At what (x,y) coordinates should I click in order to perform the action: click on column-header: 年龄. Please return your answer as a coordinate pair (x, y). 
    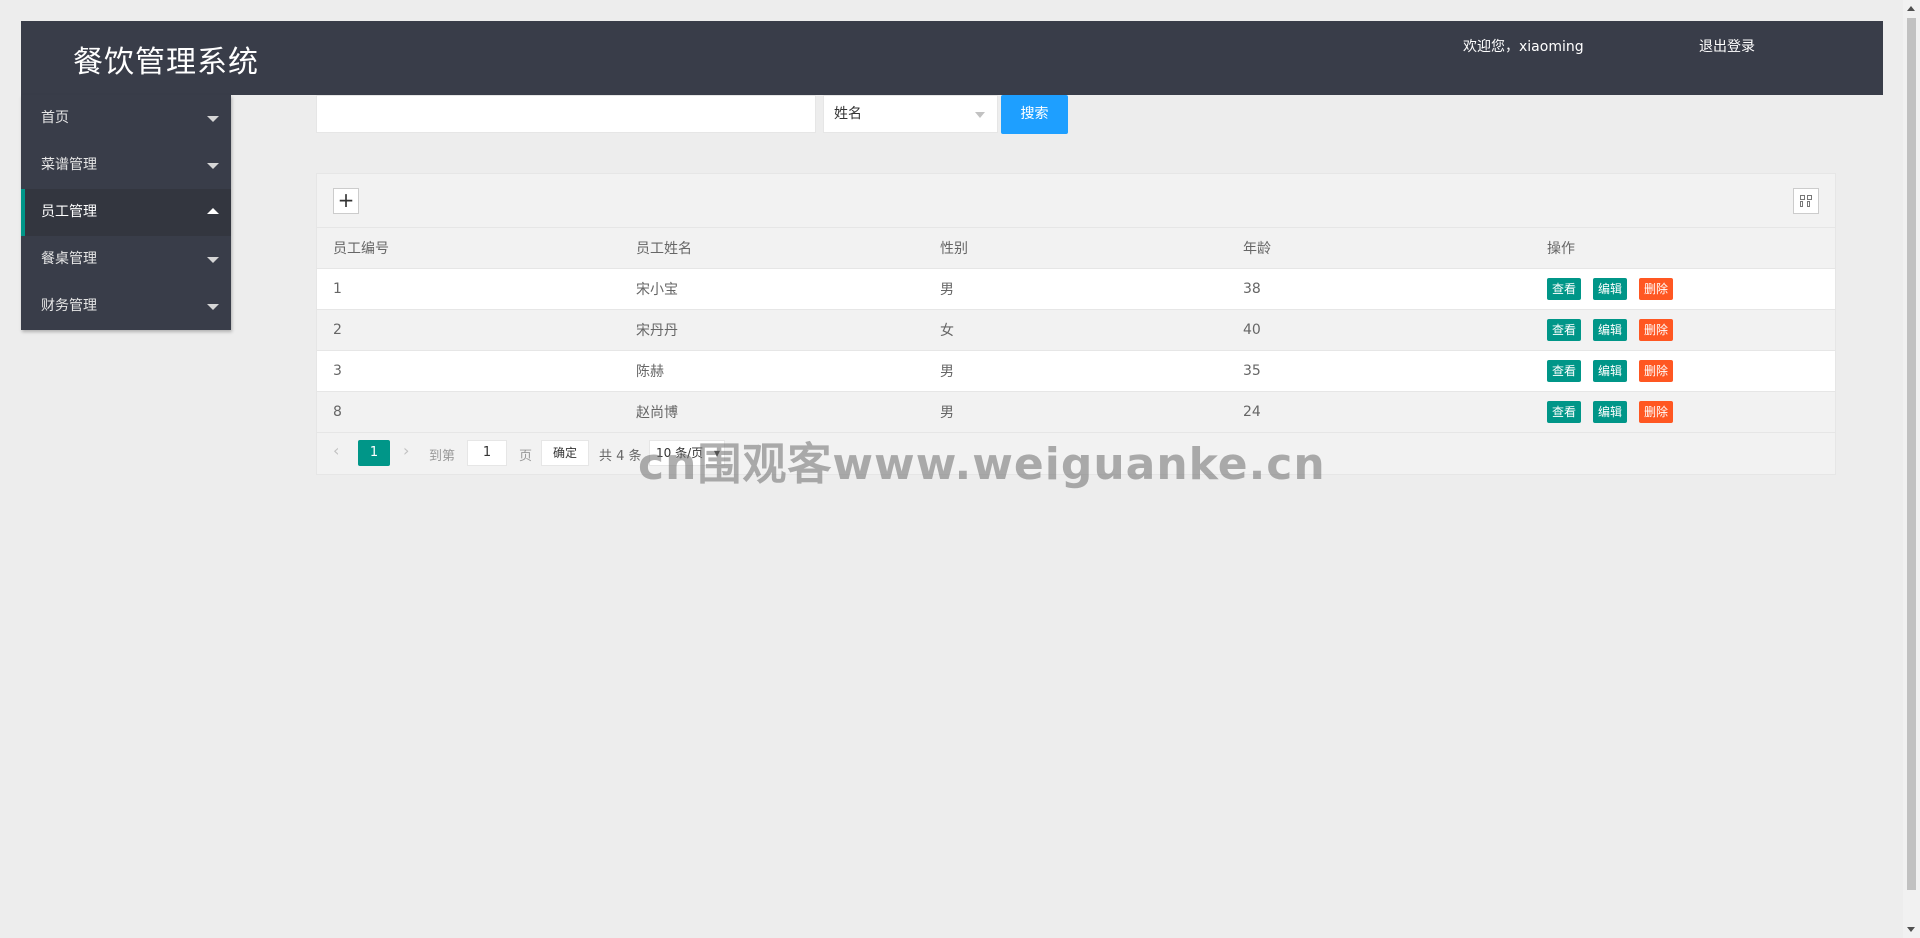
    Looking at the image, I should click on (1257, 249).